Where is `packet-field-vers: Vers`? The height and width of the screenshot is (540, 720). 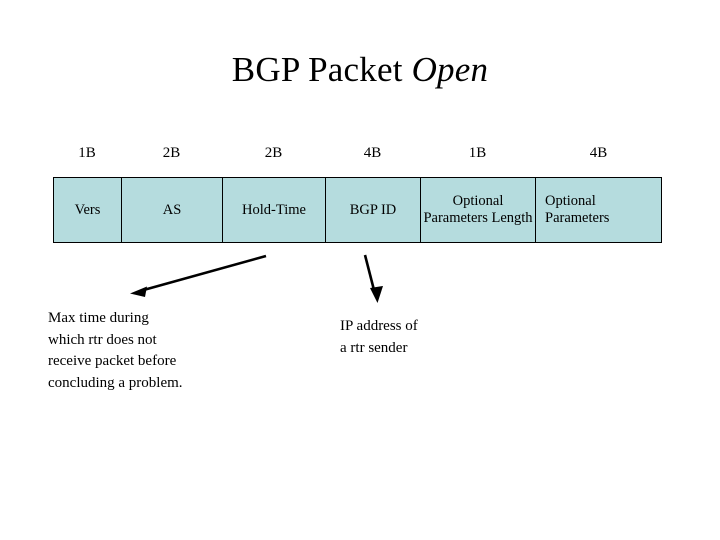
packet-field-vers: Vers is located at coordinates (87, 210).